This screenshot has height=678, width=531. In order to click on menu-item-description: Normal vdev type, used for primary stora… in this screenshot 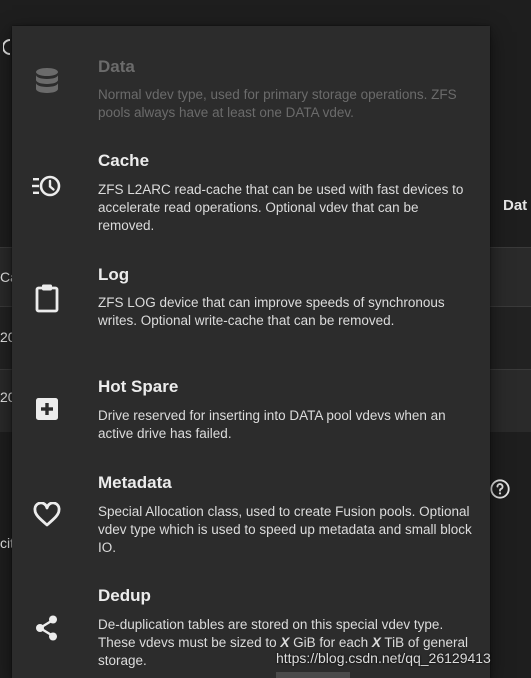, I will do `click(277, 103)`.